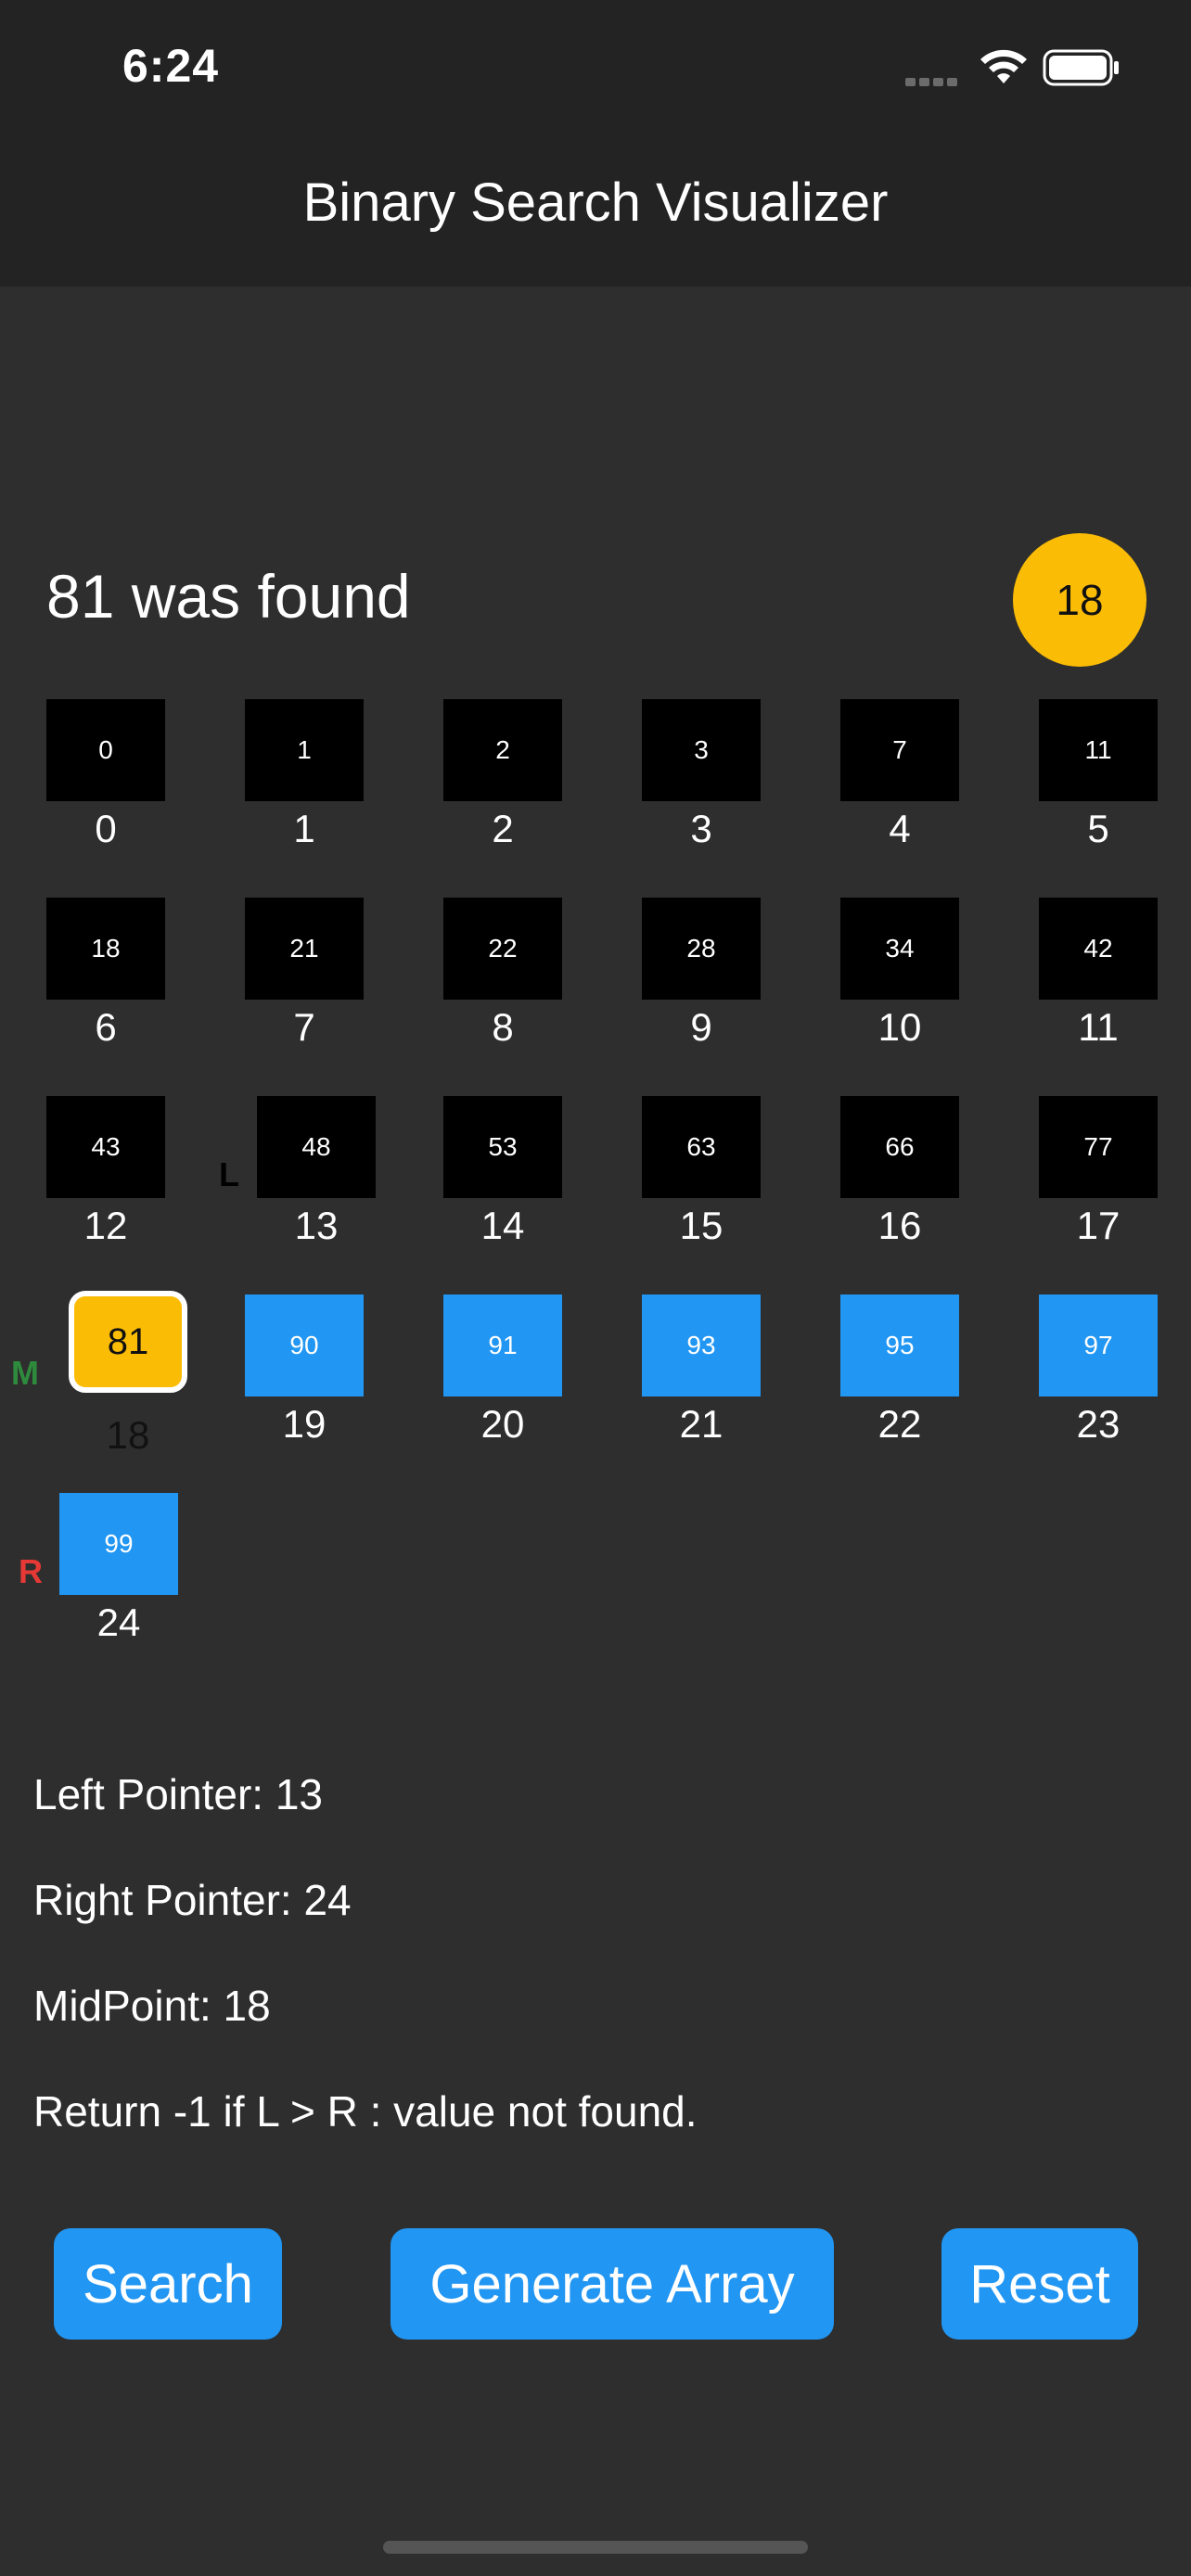 The height and width of the screenshot is (2576, 1191). Describe the element at coordinates (701, 1424) in the screenshot. I see `array-index-label: 21` at that location.